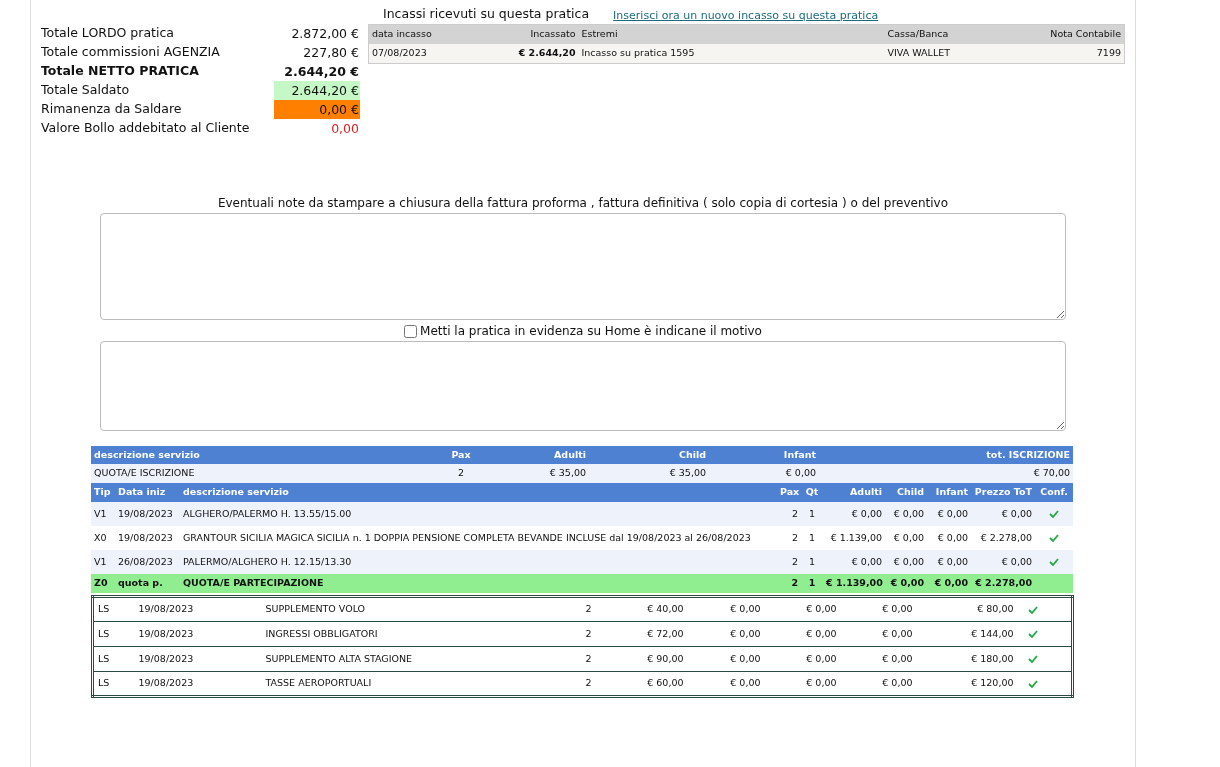 The height and width of the screenshot is (767, 1220). I want to click on summary-label: Rimanenza da Saldare, so click(112, 109).